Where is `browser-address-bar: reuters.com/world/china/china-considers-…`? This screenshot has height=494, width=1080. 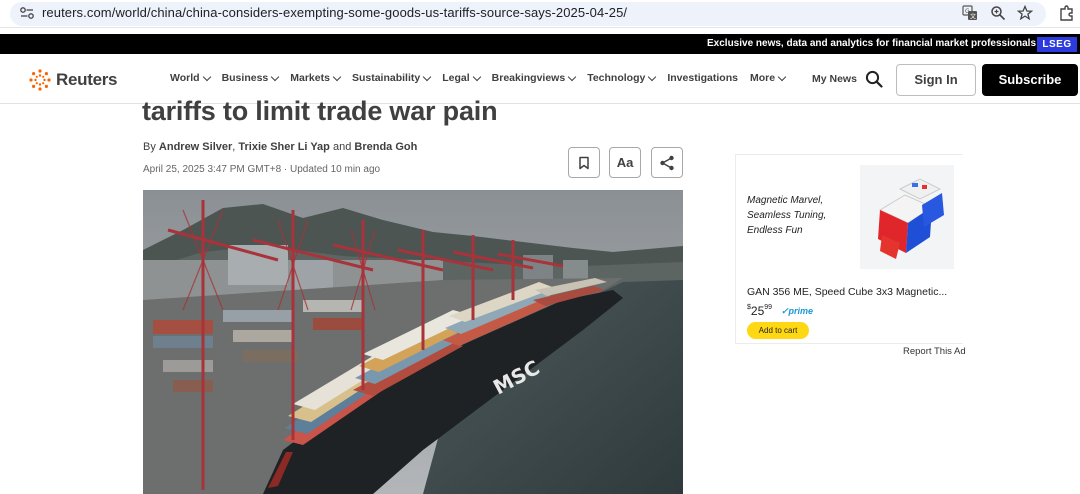 browser-address-bar: reuters.com/world/china/china-considers-… is located at coordinates (540, 14).